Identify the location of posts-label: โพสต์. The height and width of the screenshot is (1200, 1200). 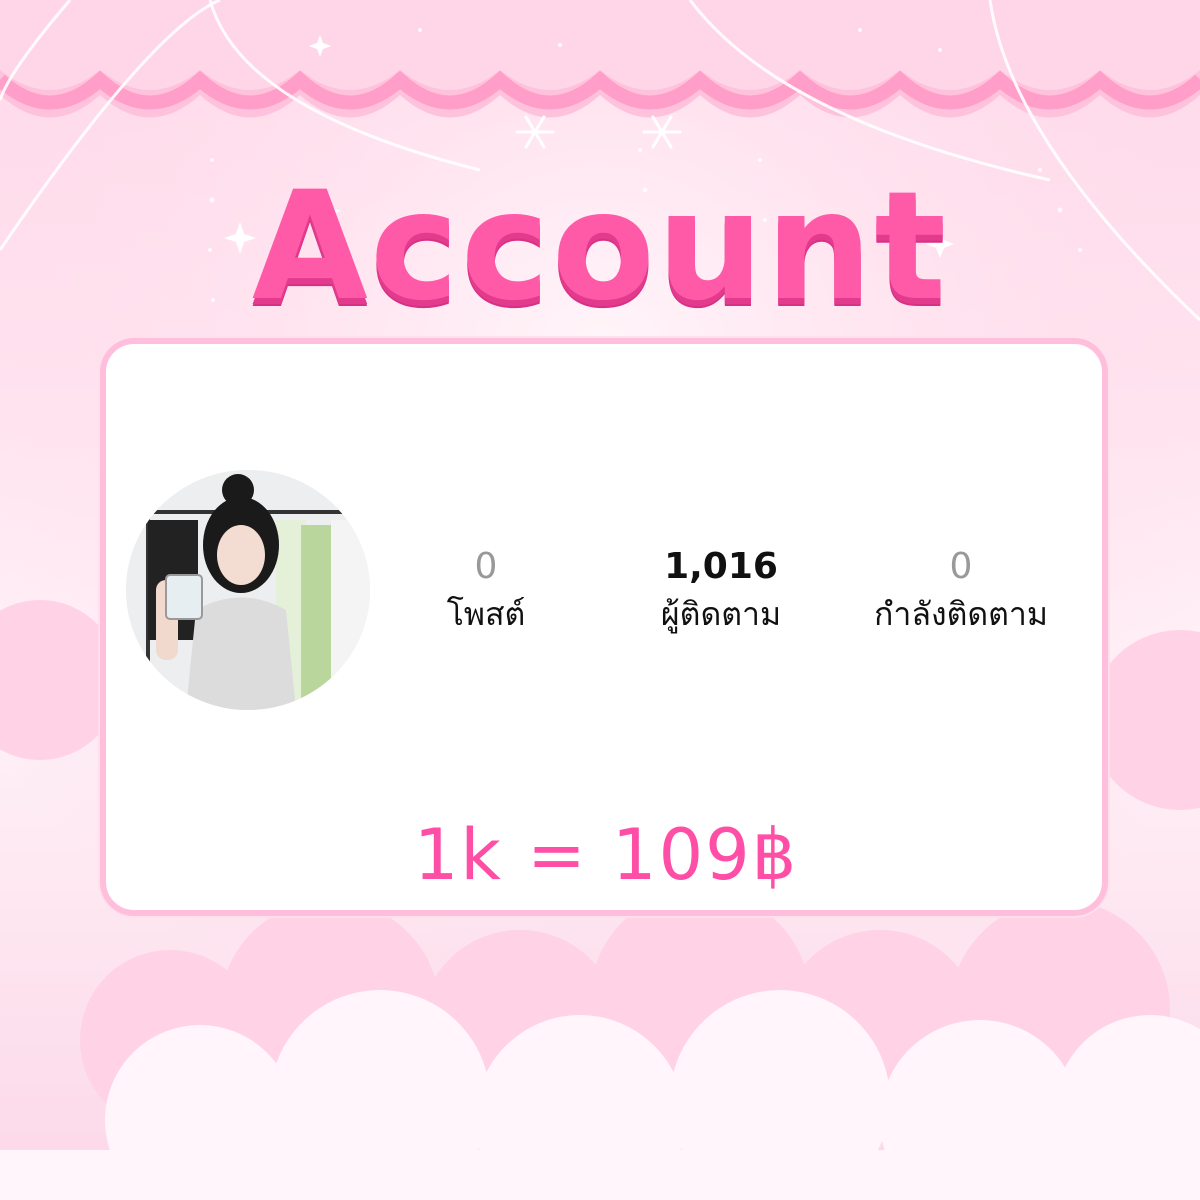
(486, 614).